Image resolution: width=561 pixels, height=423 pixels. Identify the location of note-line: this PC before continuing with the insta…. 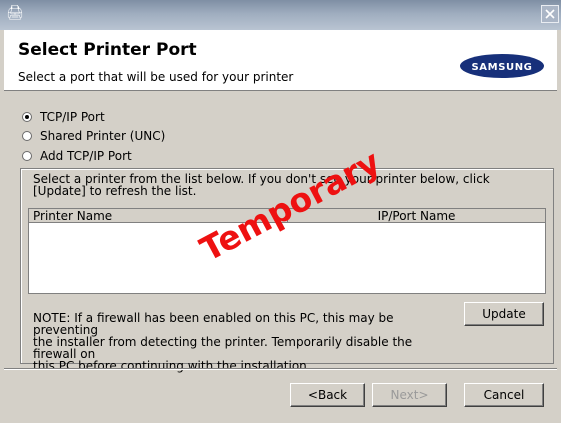
(172, 366).